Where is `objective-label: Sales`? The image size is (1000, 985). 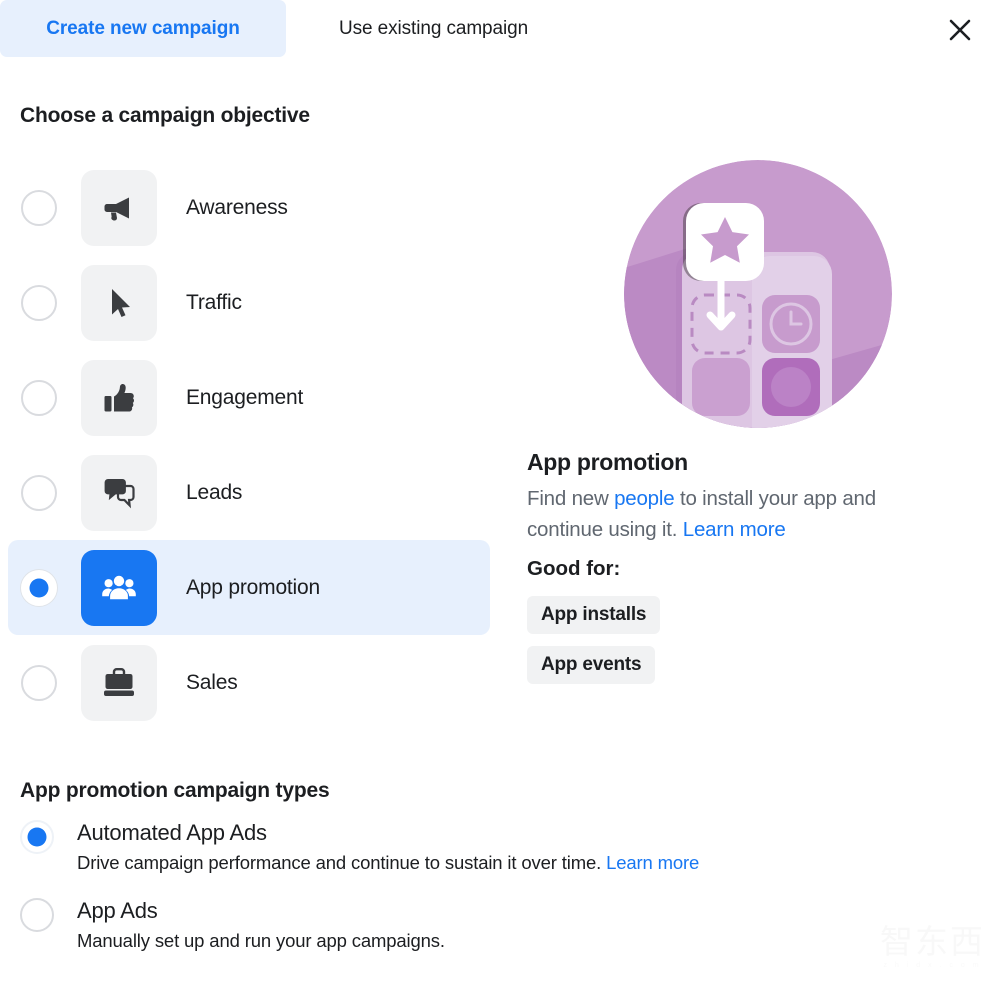
objective-label: Sales is located at coordinates (212, 682).